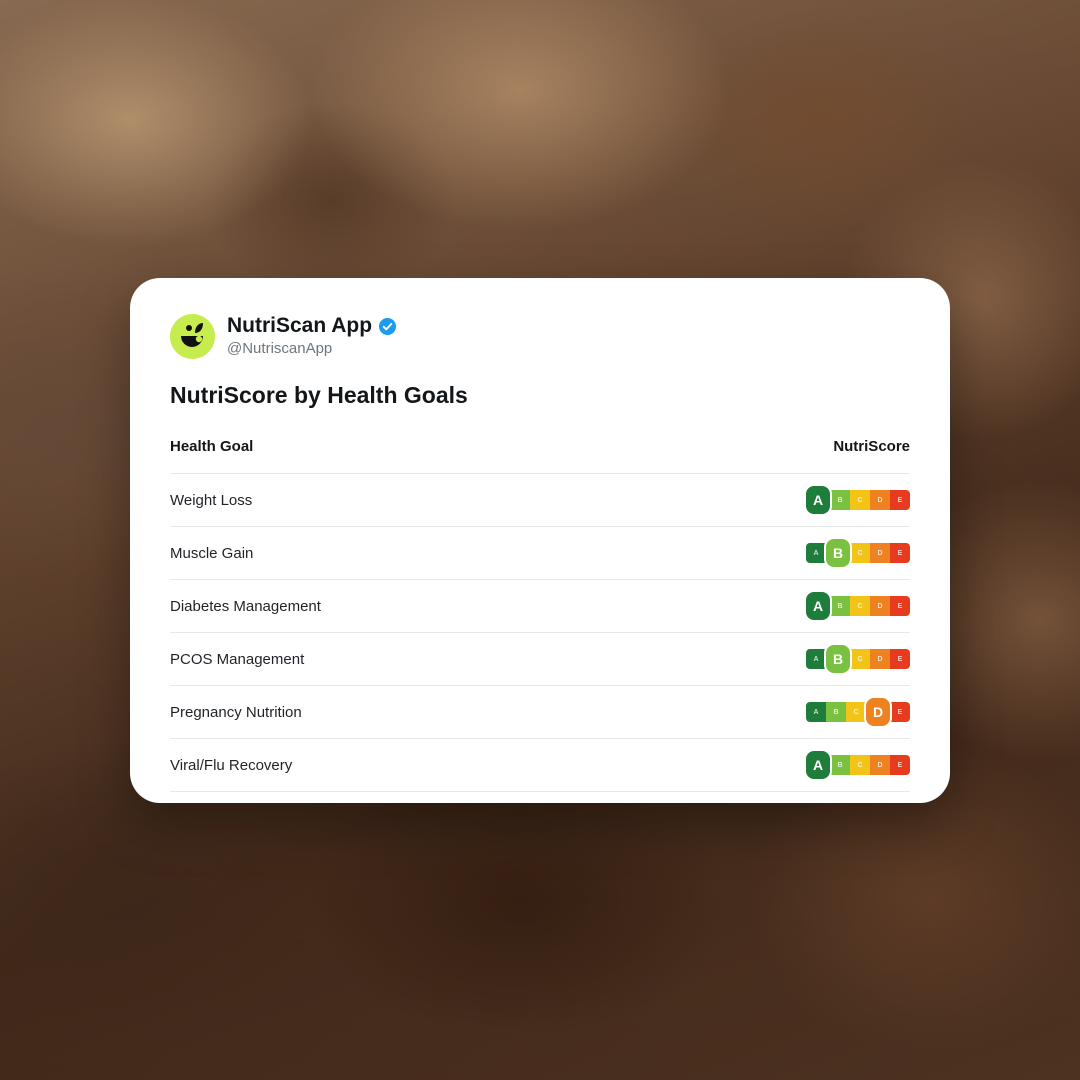 The image size is (1080, 1080). Describe the element at coordinates (871, 446) in the screenshot. I see `header-nutriscore: NutriScore` at that location.